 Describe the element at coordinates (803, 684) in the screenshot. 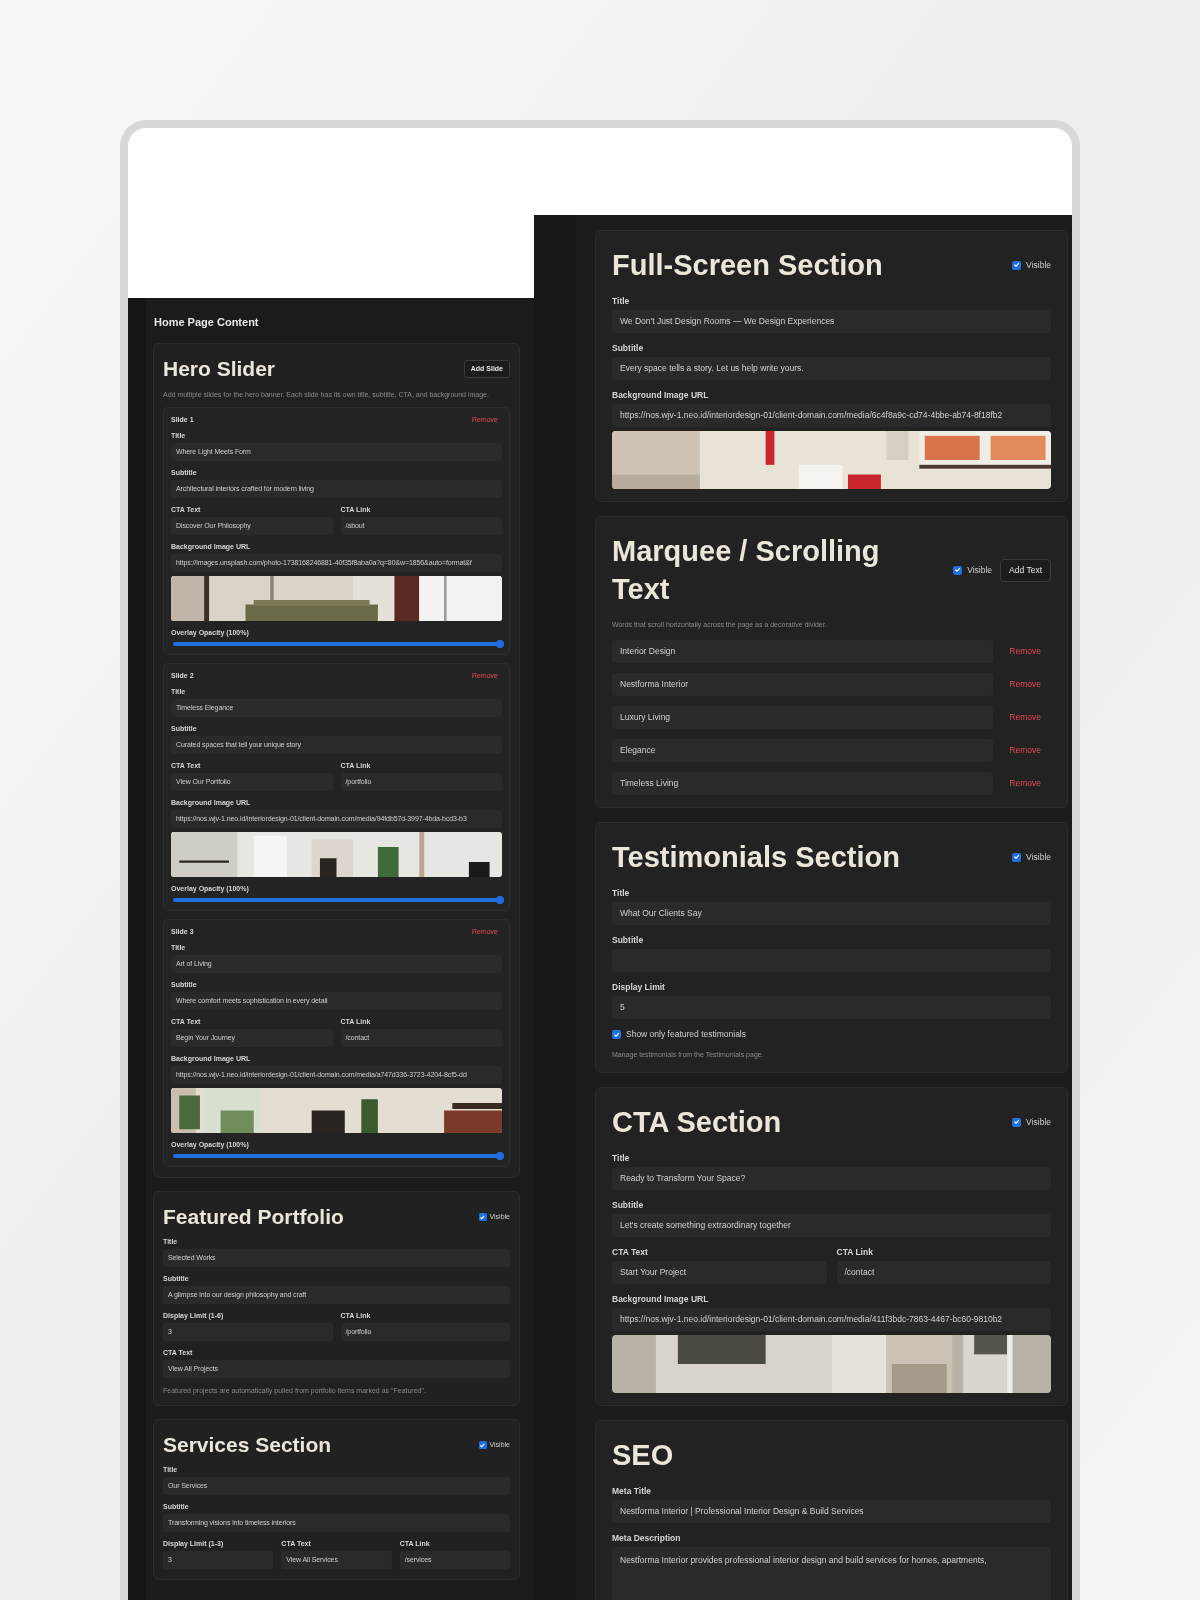

I see `text-field: Nestforma Interior` at that location.